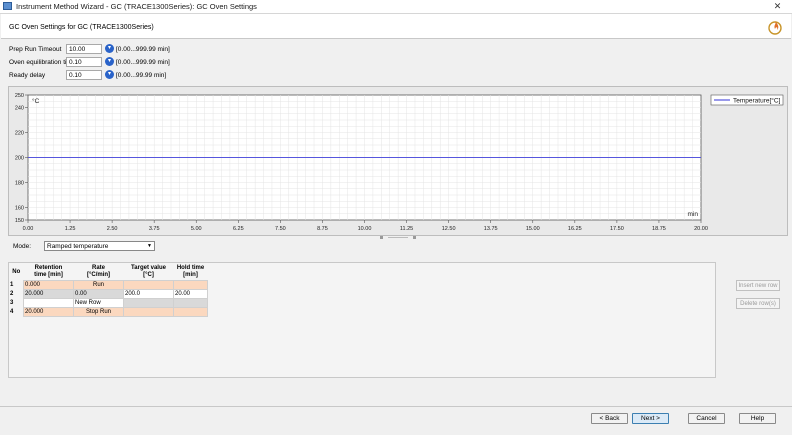 The image size is (792, 435). What do you see at coordinates (78, 246) in the screenshot?
I see `mode-select-value: Ramped temperature` at bounding box center [78, 246].